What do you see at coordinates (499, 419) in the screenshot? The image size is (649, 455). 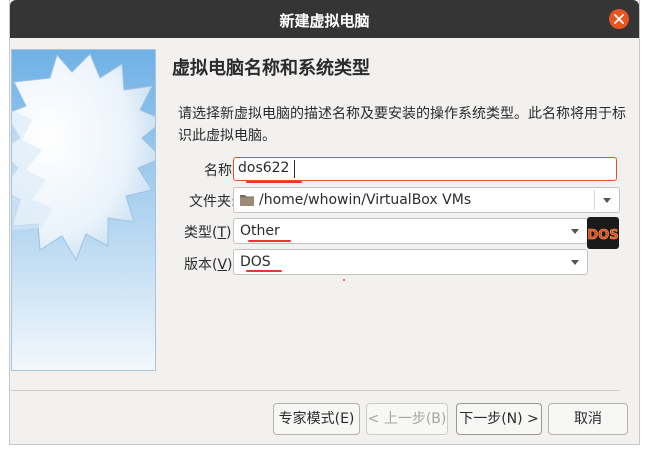 I see `next-button: 下一步(N) >` at bounding box center [499, 419].